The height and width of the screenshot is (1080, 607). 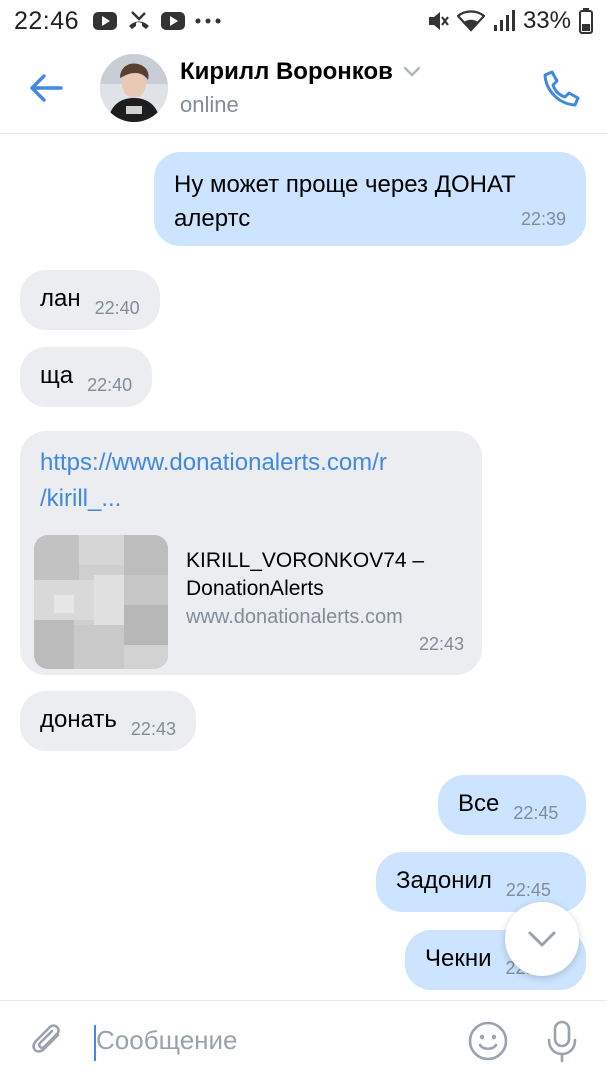 I want to click on message-outgoing: Все 22:45, so click(x=512, y=805).